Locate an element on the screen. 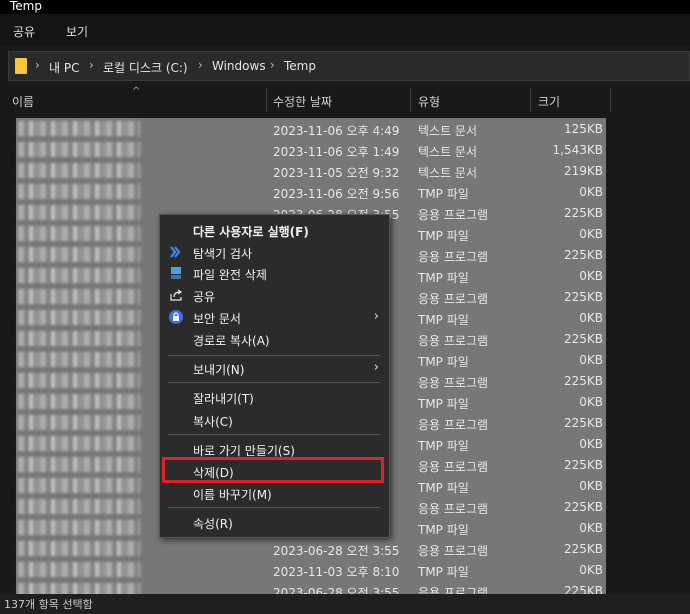  menu-shred-label: 파일 완전 삭제 is located at coordinates (230, 275).